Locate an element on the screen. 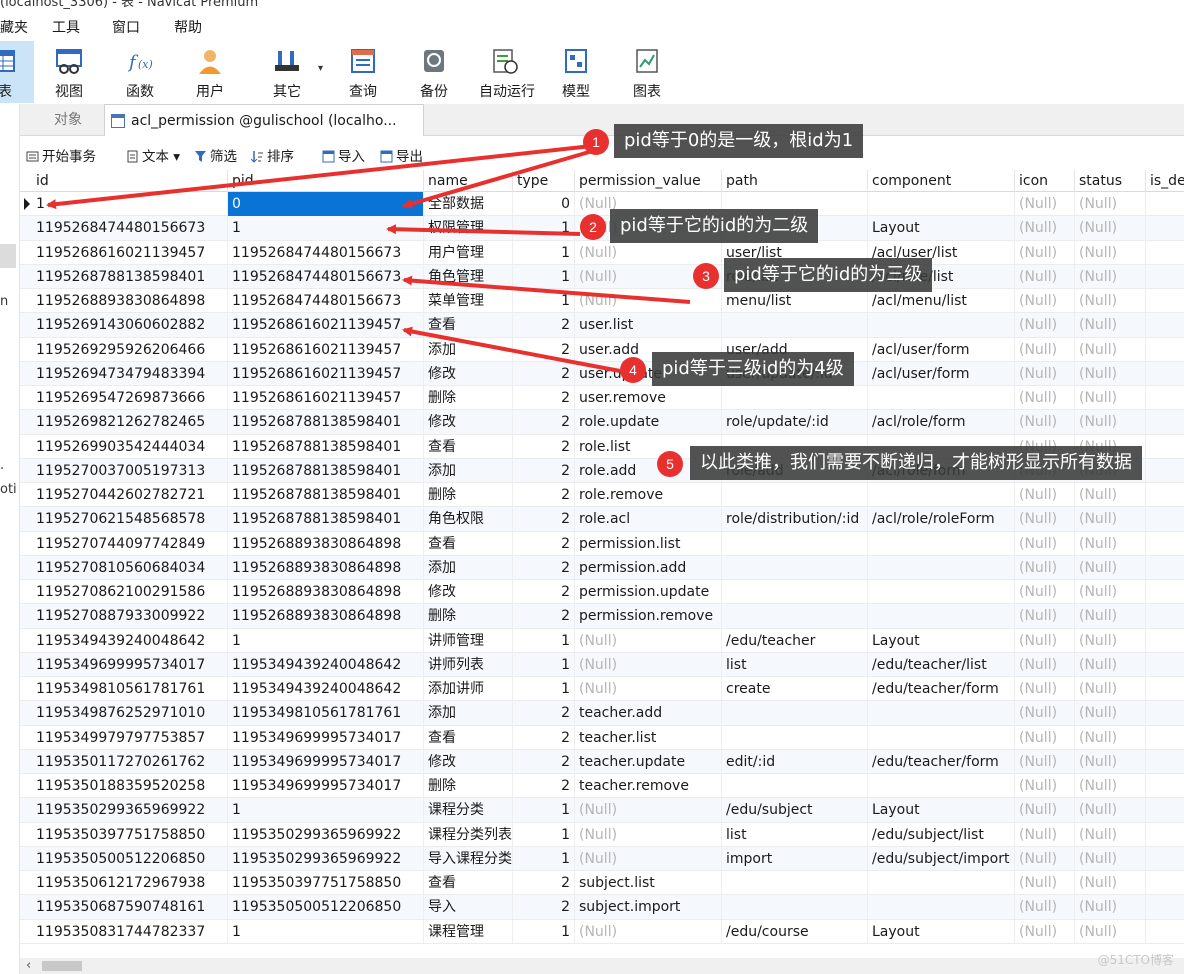  cell-id: 1195269295926206466 is located at coordinates (130, 349).